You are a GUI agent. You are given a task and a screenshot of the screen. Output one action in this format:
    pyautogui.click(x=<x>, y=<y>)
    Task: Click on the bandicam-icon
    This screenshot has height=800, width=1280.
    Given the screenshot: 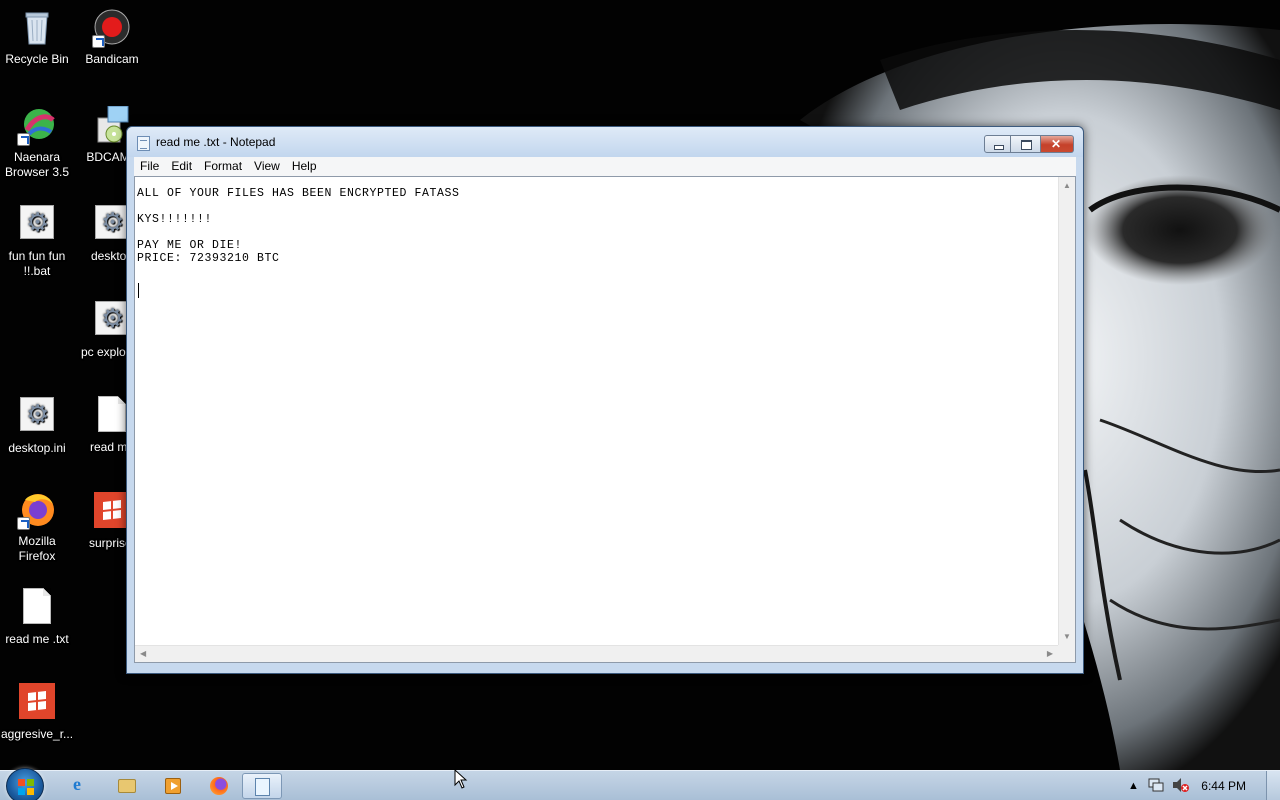 What is the action you would take?
    pyautogui.click(x=112, y=28)
    